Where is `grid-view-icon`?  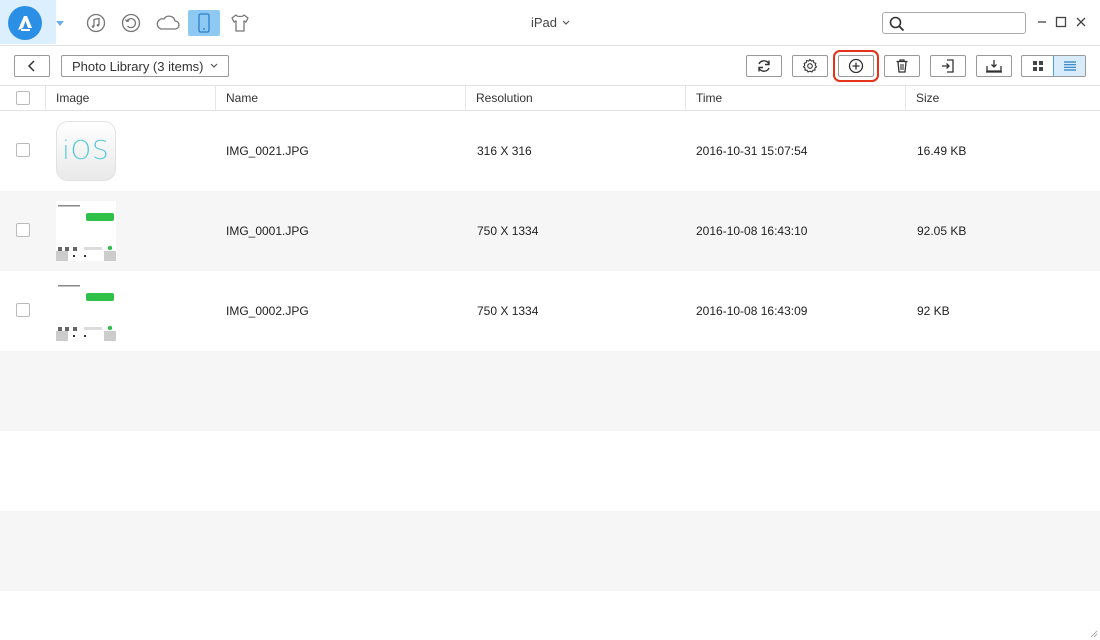
grid-view-icon is located at coordinates (1037, 66).